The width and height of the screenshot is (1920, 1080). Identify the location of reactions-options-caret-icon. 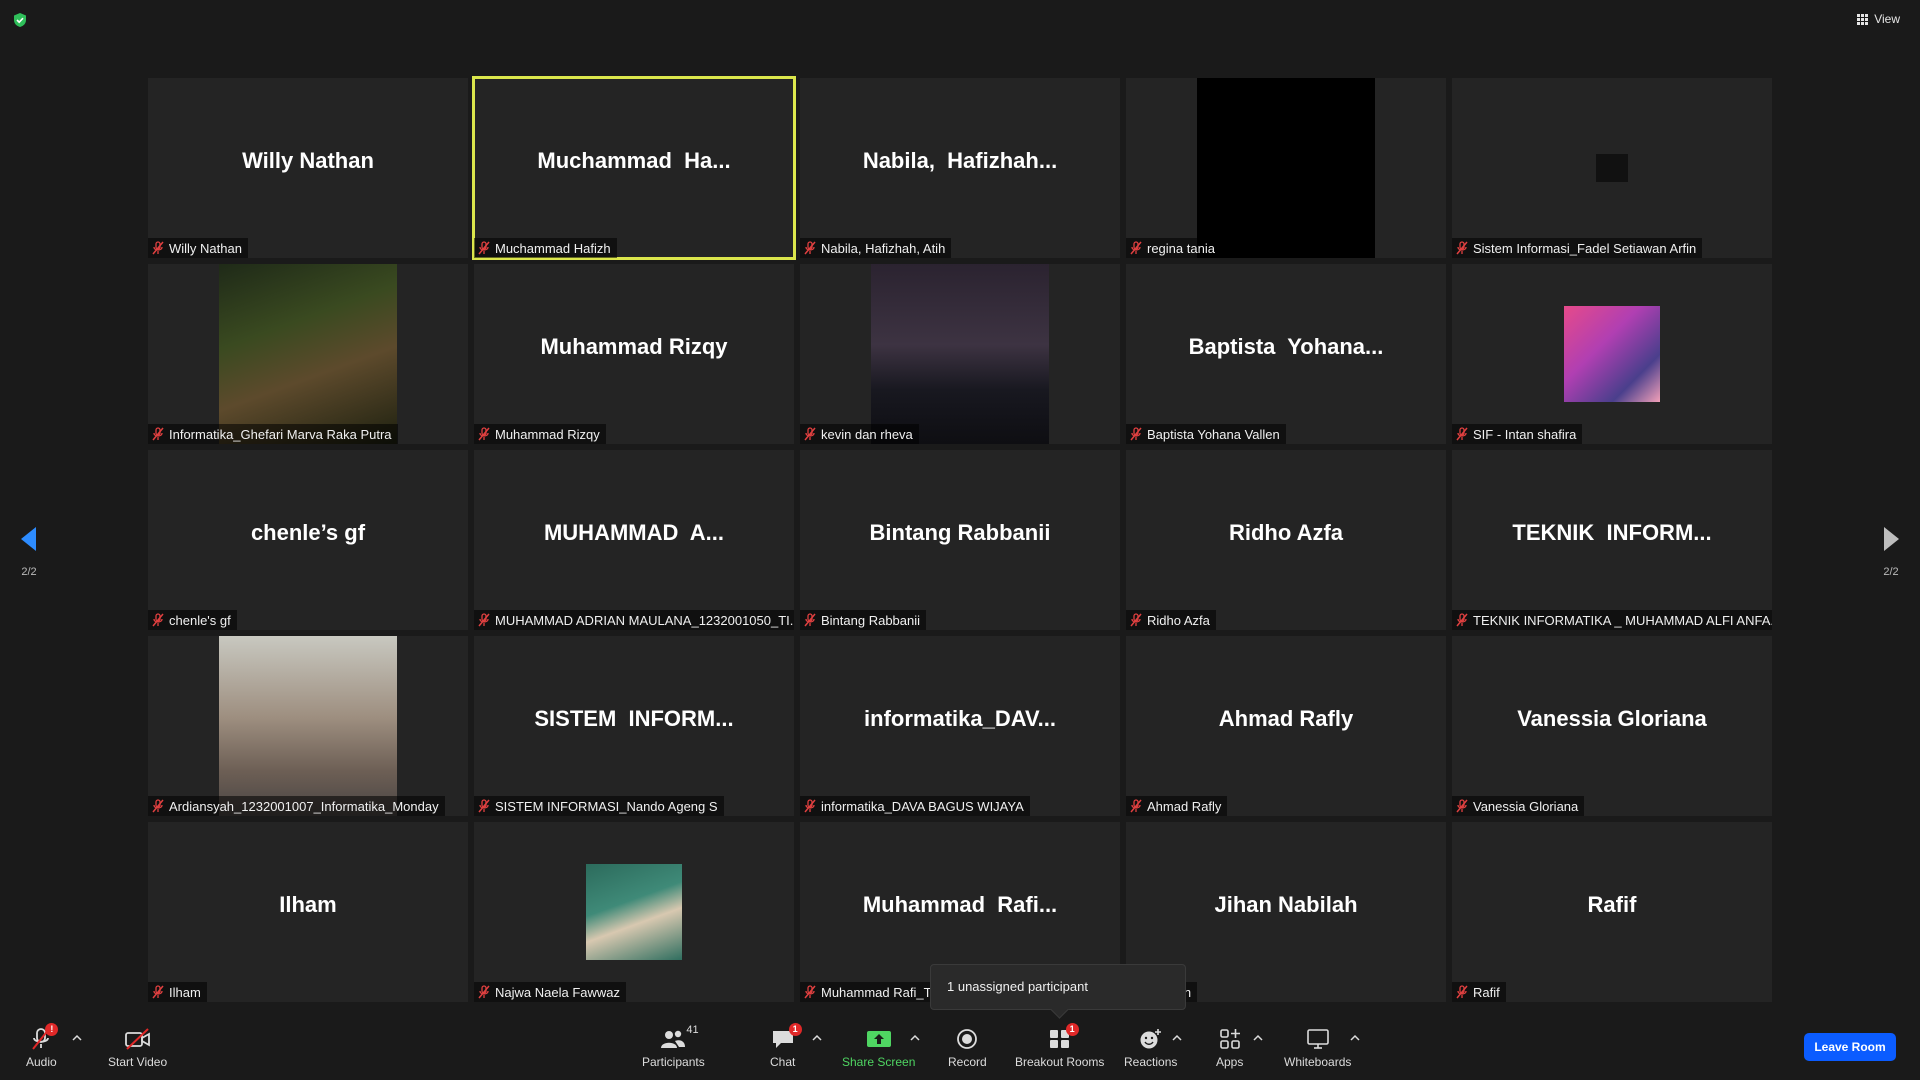
(1177, 1038).